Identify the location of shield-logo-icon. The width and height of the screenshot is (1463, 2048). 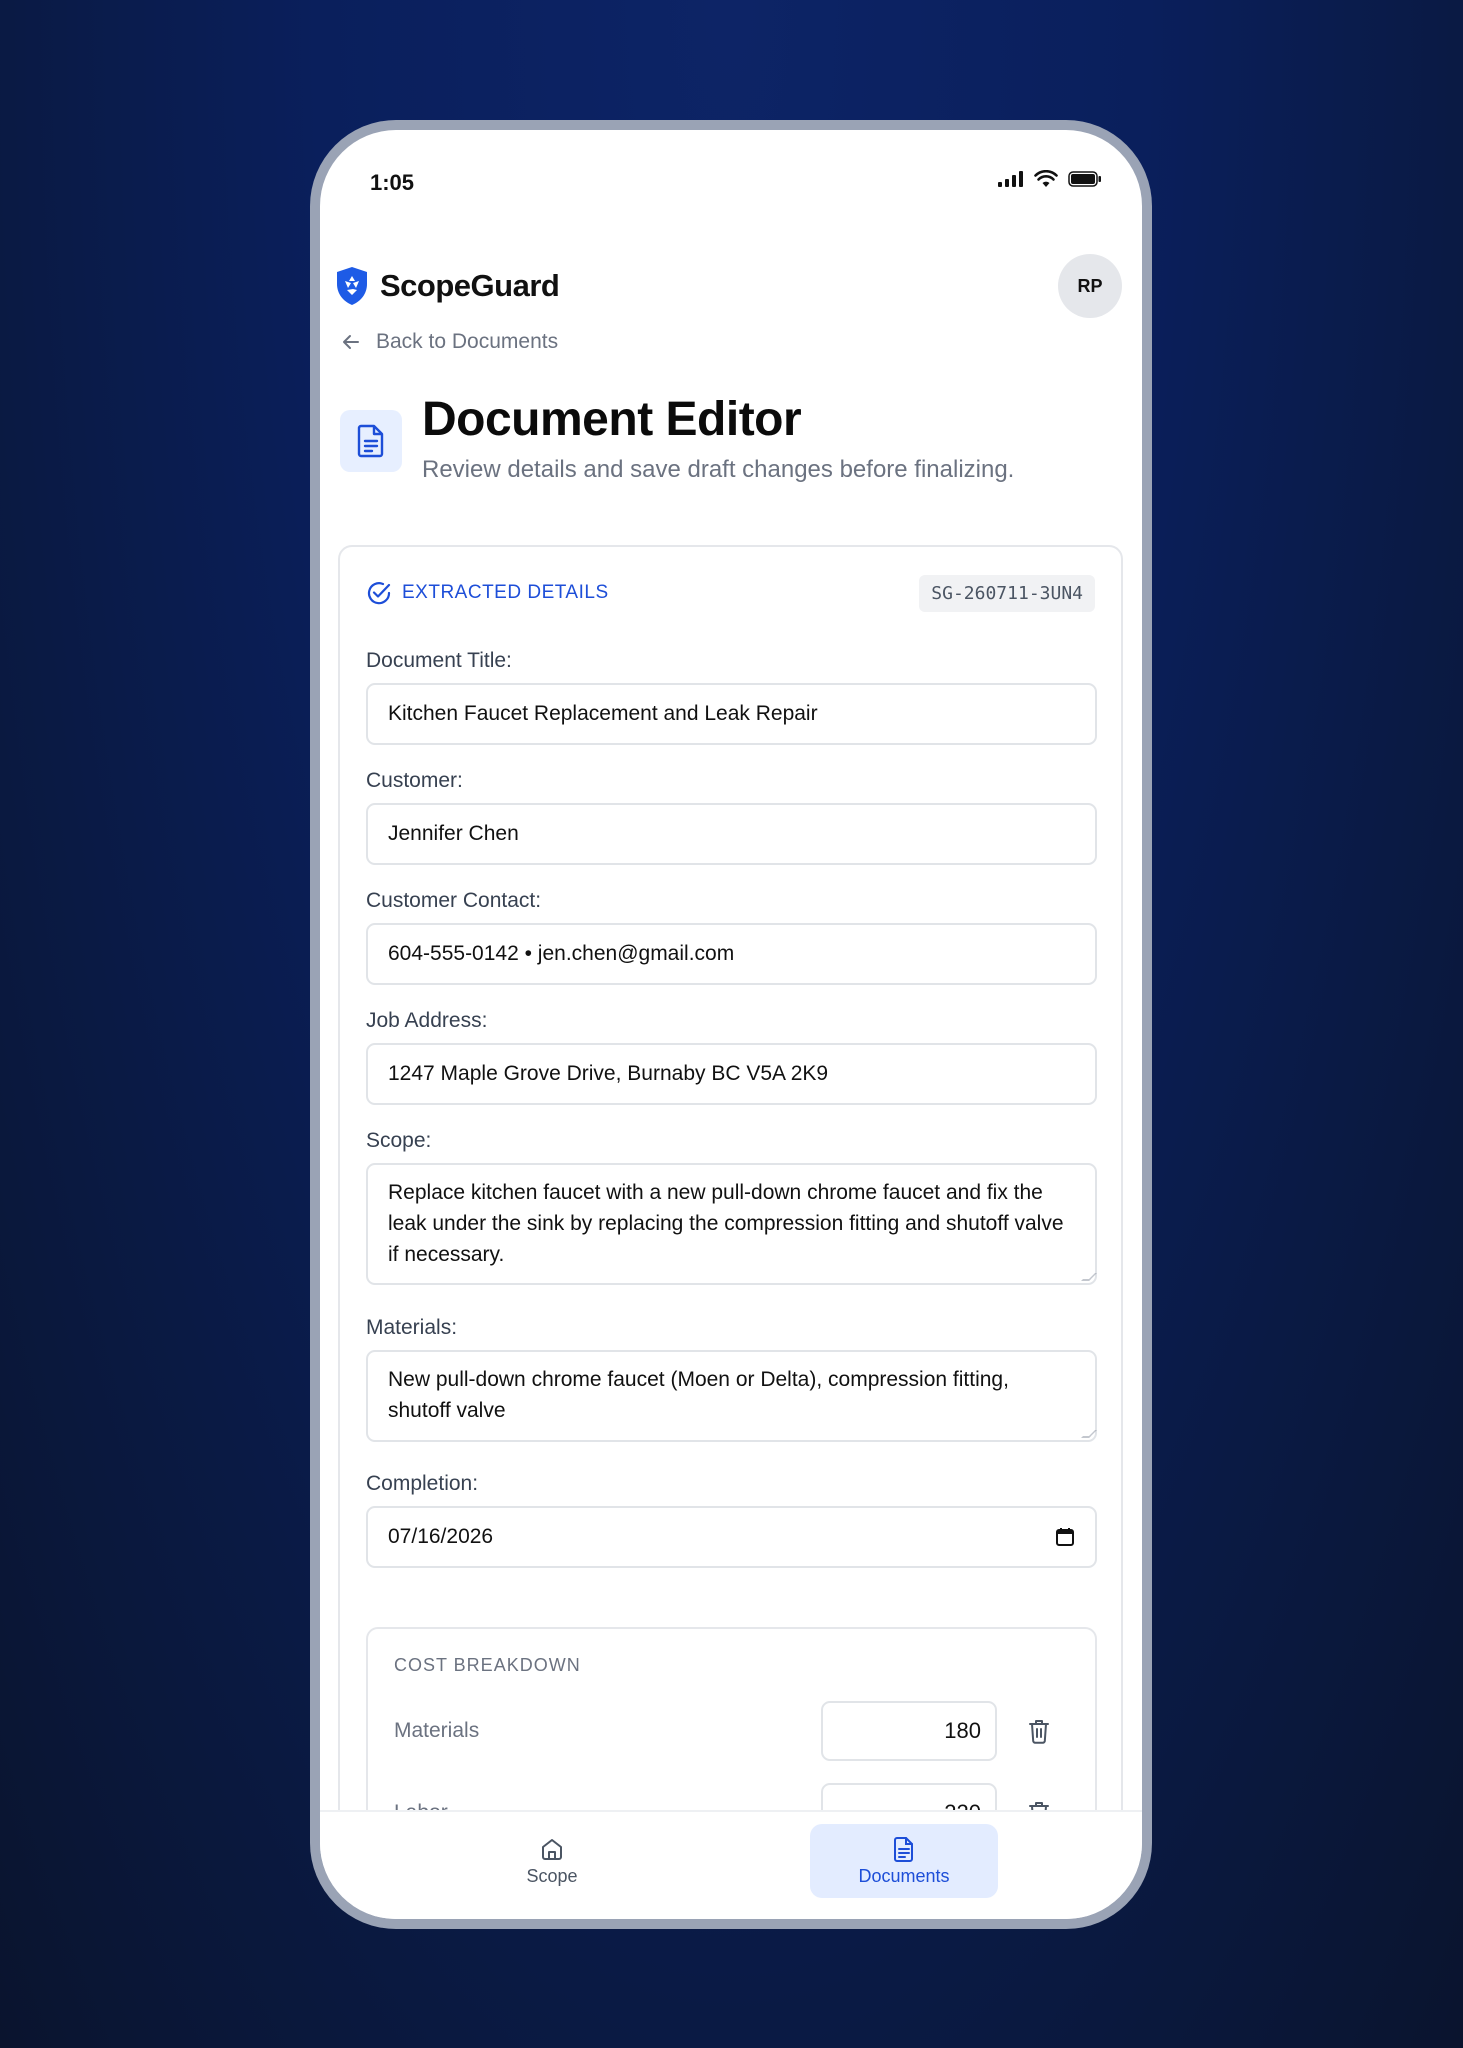
(352, 286).